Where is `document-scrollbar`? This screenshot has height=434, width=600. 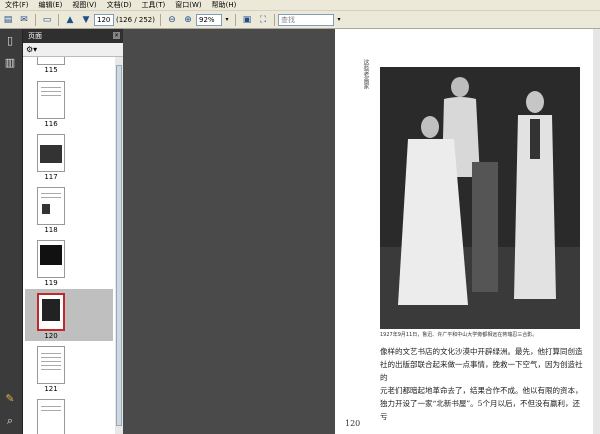 document-scrollbar is located at coordinates (596, 231).